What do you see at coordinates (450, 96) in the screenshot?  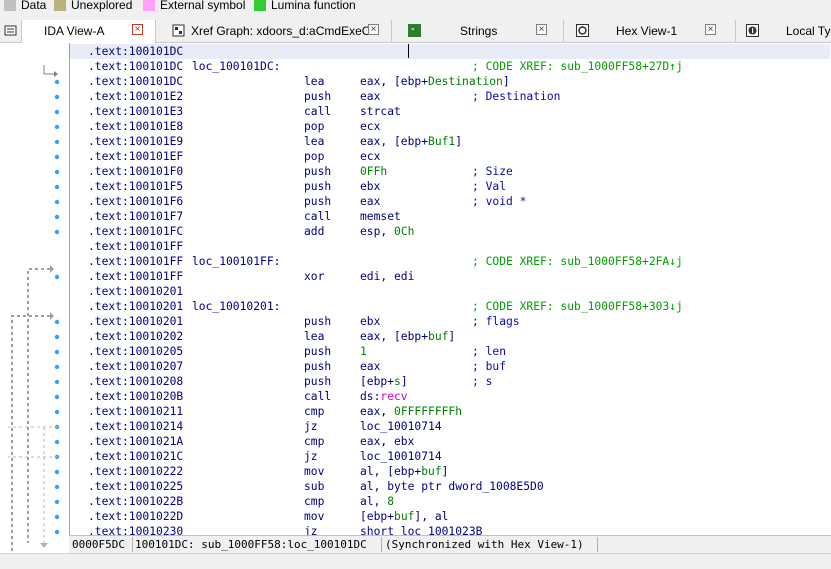 I see `code-line: .text:100101E2 push eax ; Destination` at bounding box center [450, 96].